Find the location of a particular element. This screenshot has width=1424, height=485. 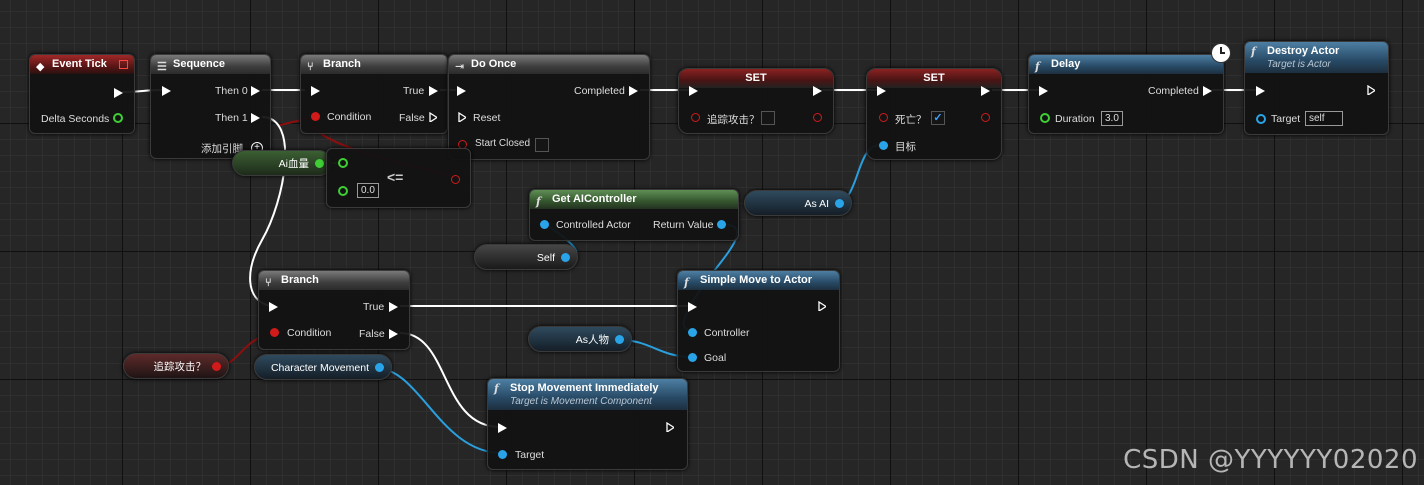

delta-seconds-pin is located at coordinates (118, 118).